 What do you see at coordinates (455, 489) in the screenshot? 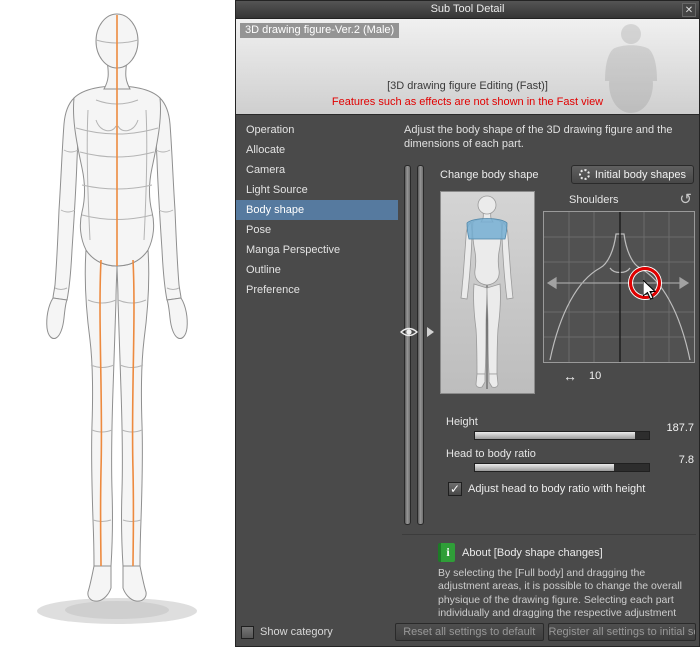
I see `adjust-ratio-checkbox: ✓` at bounding box center [455, 489].